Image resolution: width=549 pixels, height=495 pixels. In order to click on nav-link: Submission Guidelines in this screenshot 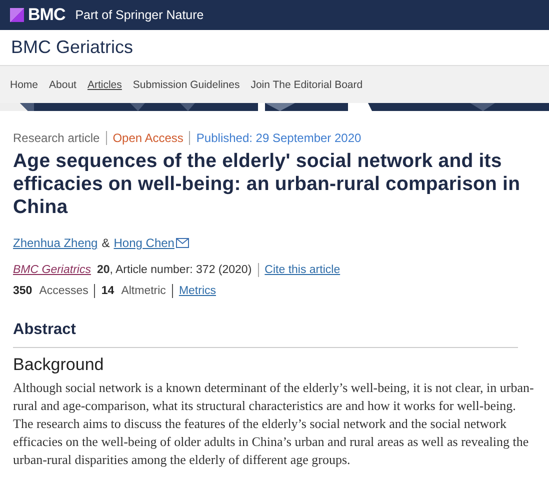, I will do `click(186, 84)`.